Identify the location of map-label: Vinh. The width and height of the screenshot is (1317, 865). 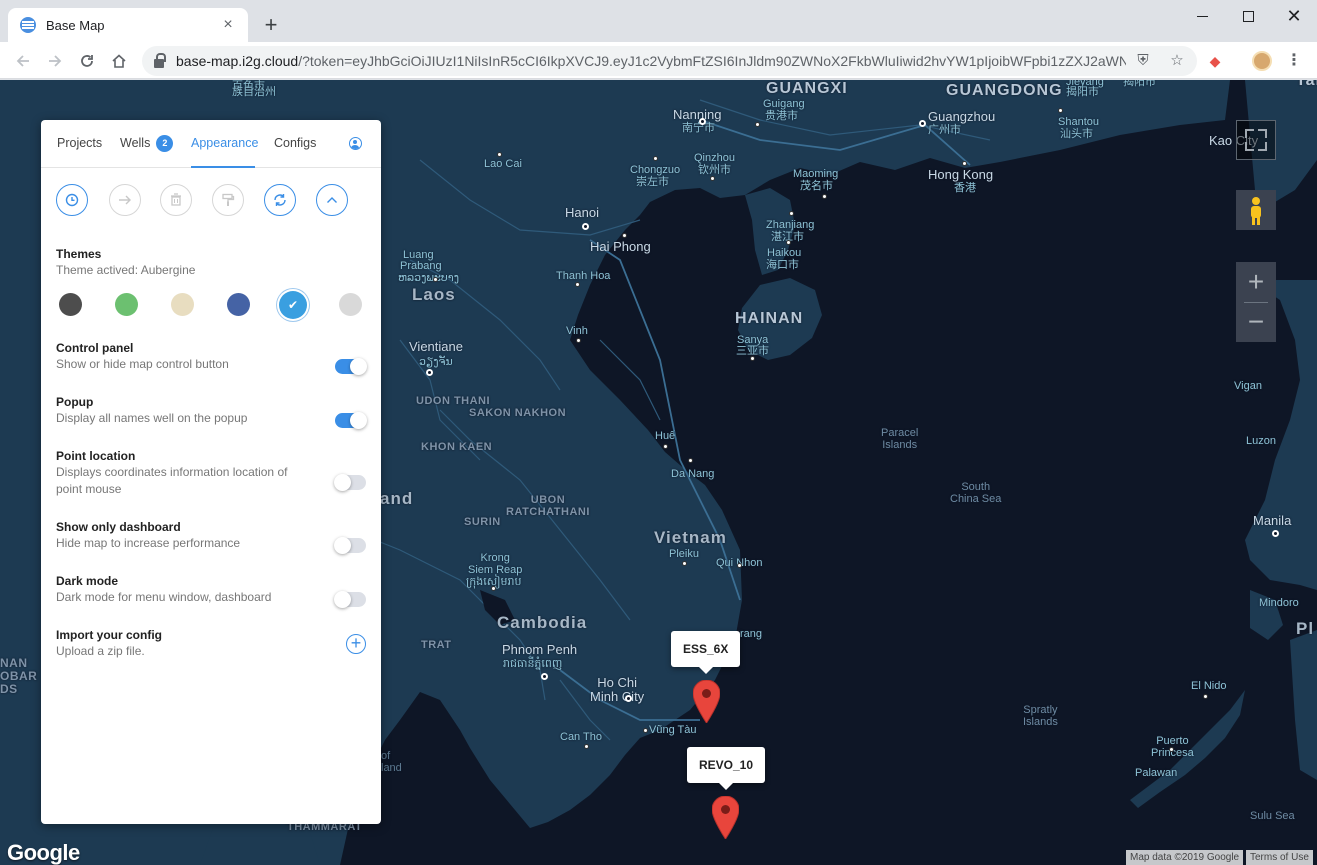
(577, 331).